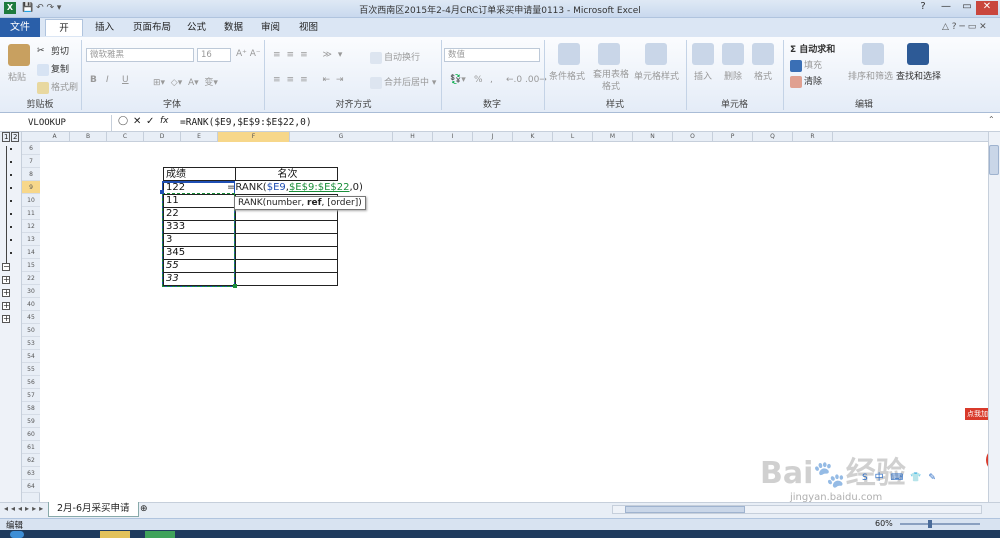  I want to click on row-header: 11, so click(31, 213).